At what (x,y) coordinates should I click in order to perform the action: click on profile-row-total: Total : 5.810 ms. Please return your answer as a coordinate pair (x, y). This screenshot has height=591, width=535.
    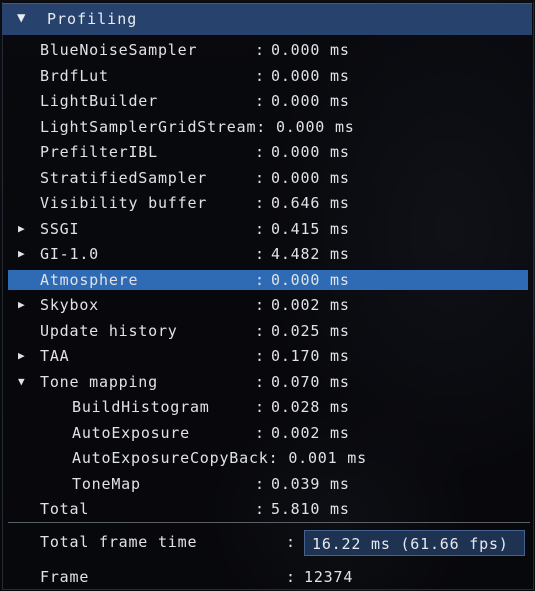
    Looking at the image, I should click on (267, 511).